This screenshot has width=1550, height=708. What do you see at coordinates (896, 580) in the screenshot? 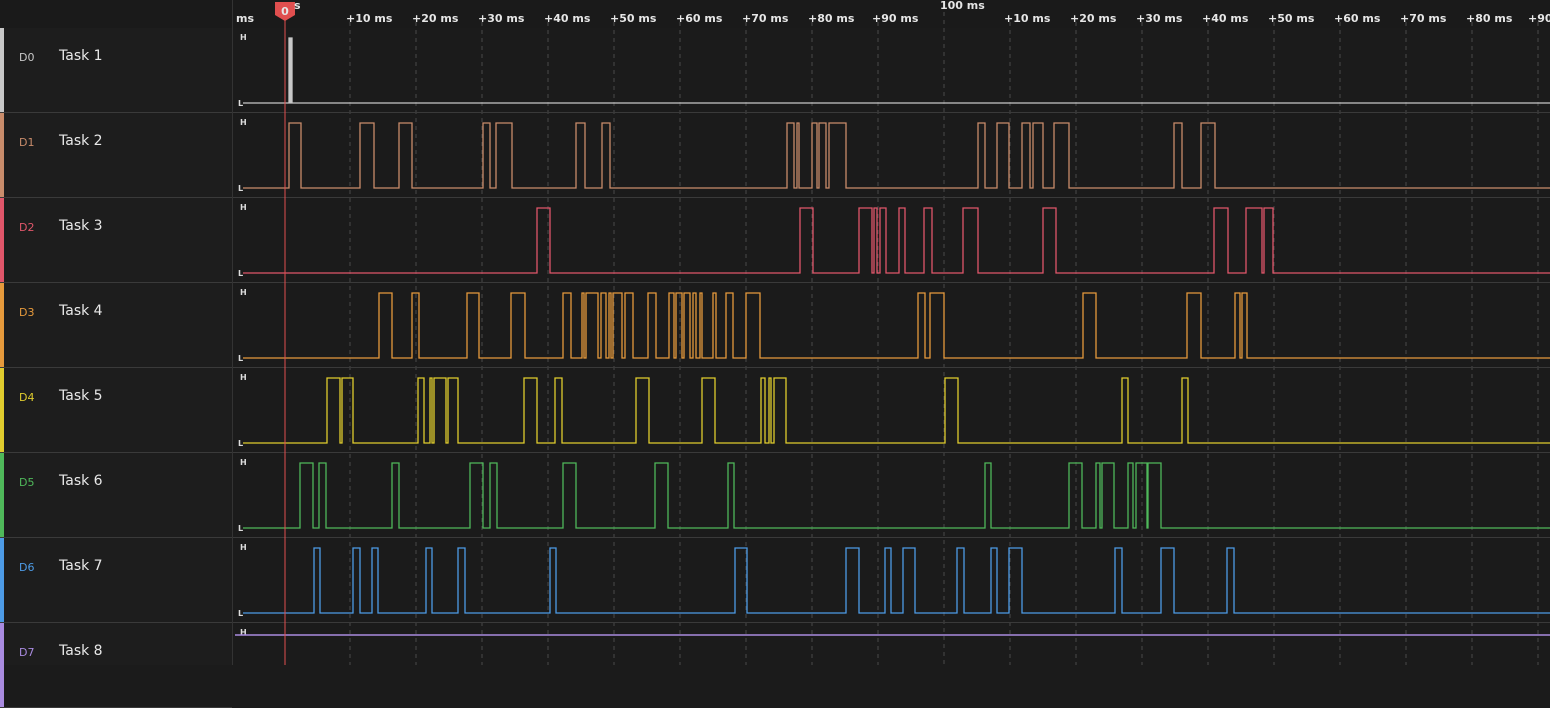
I see `signal-d6` at bounding box center [896, 580].